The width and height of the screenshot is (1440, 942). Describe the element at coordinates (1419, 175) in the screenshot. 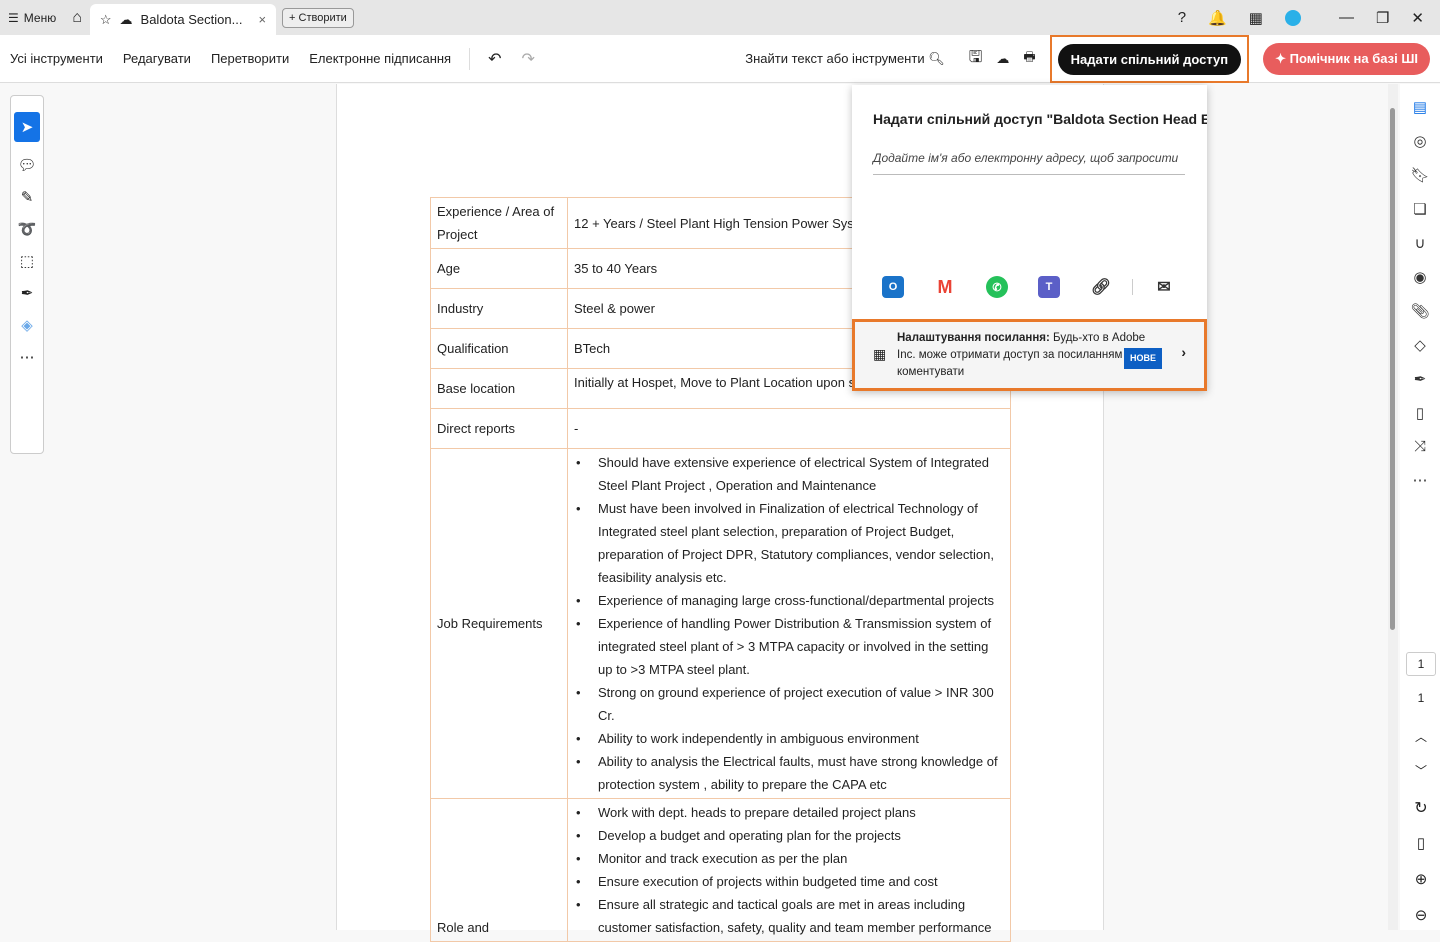

I see `bookmark-icon: 🔖︎` at that location.